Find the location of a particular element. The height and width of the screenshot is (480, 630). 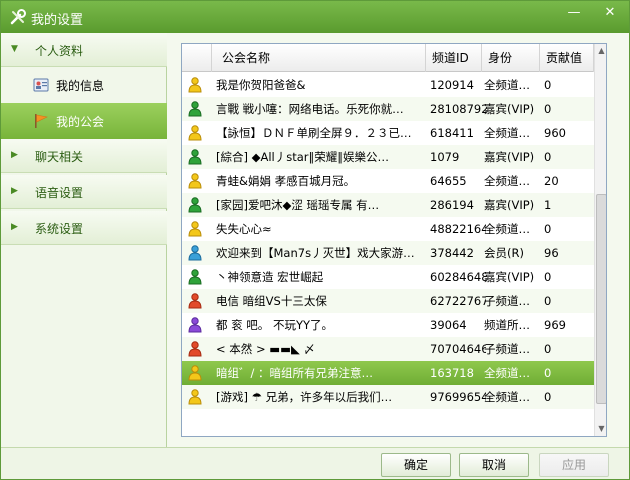

scroll-down-icon: ▼ is located at coordinates (600, 429).